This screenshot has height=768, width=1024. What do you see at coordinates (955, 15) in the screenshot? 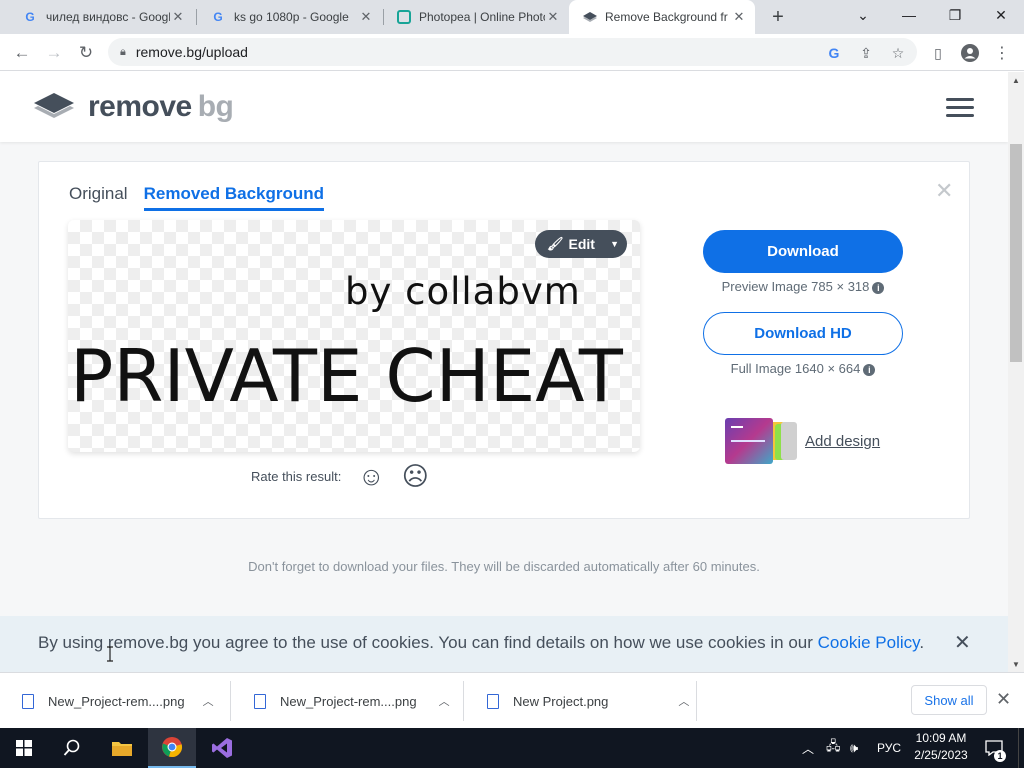
I see `restore-button: ❐` at bounding box center [955, 15].